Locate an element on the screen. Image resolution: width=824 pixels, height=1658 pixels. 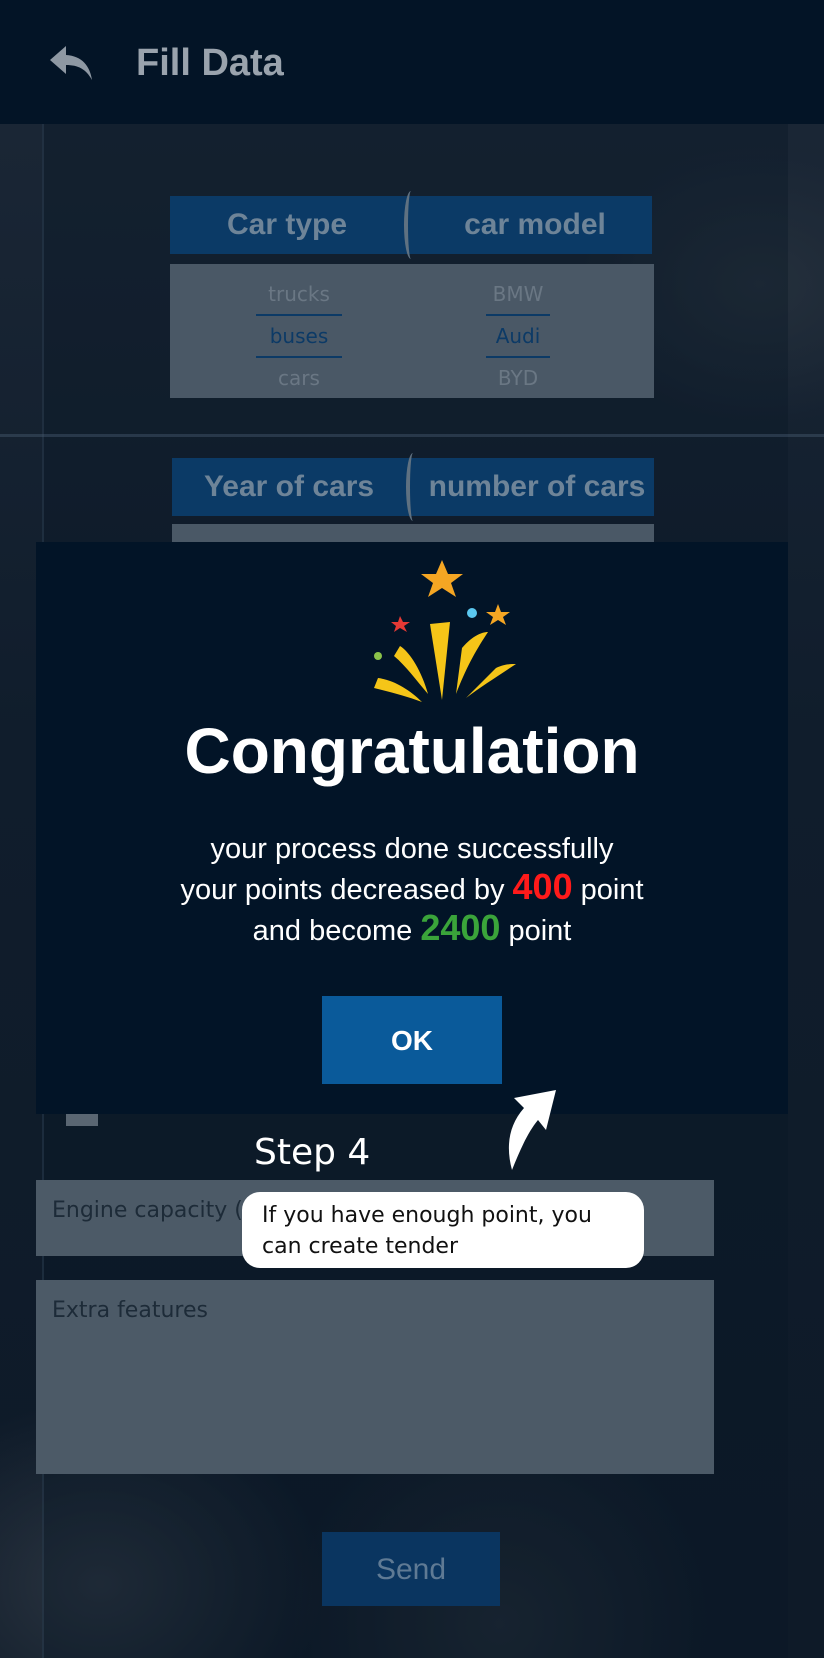
fireworks-icon is located at coordinates (445, 631).